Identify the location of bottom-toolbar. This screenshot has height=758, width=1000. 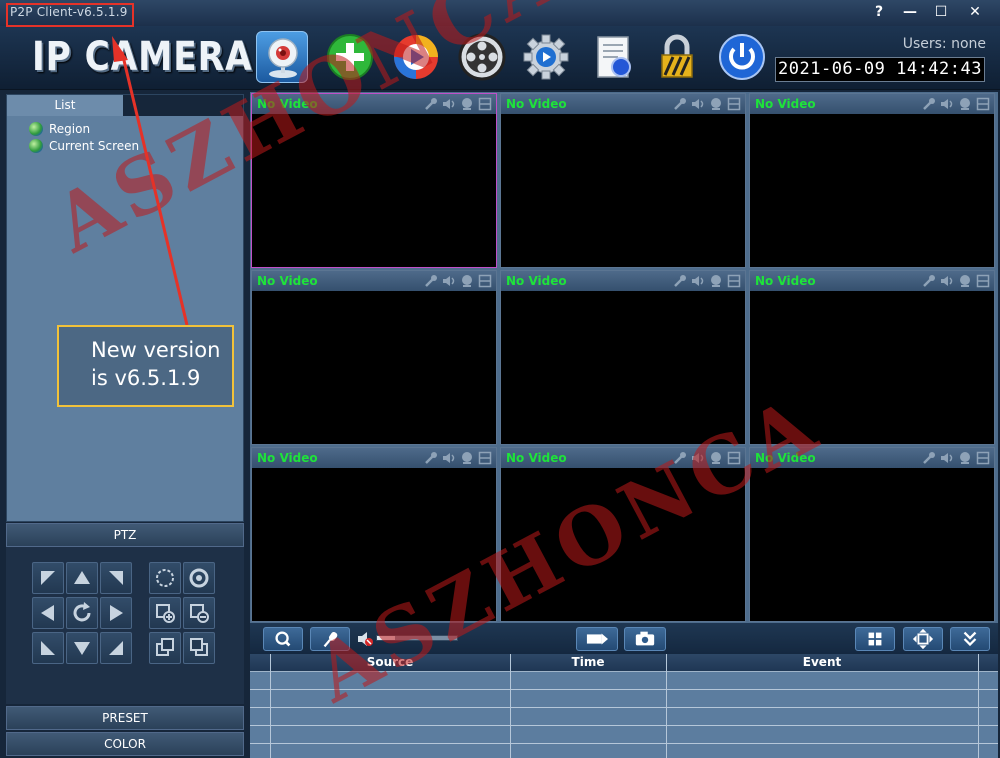
(624, 638).